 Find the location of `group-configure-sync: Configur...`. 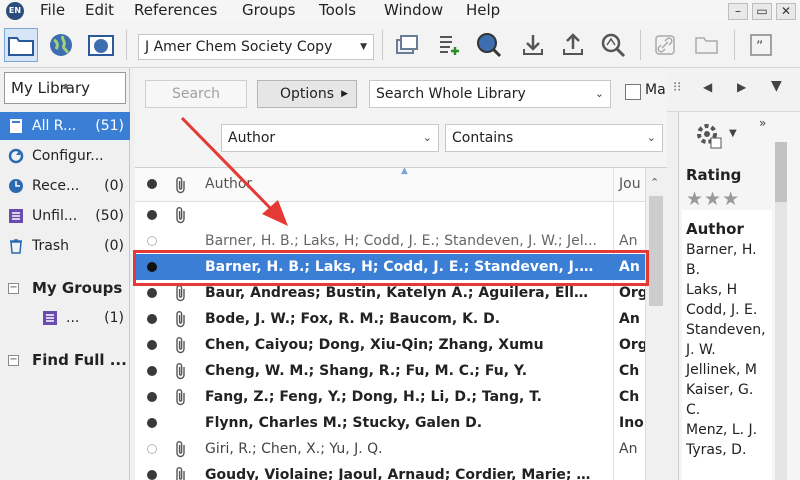

group-configure-sync: Configur... is located at coordinates (65, 156).